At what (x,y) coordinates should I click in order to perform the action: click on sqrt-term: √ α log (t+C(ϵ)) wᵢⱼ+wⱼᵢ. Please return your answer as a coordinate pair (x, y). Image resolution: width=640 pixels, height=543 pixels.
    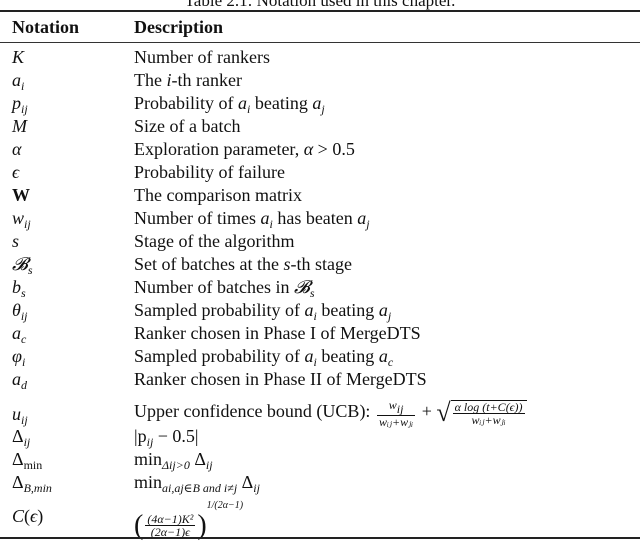
    Looking at the image, I should click on (481, 413).